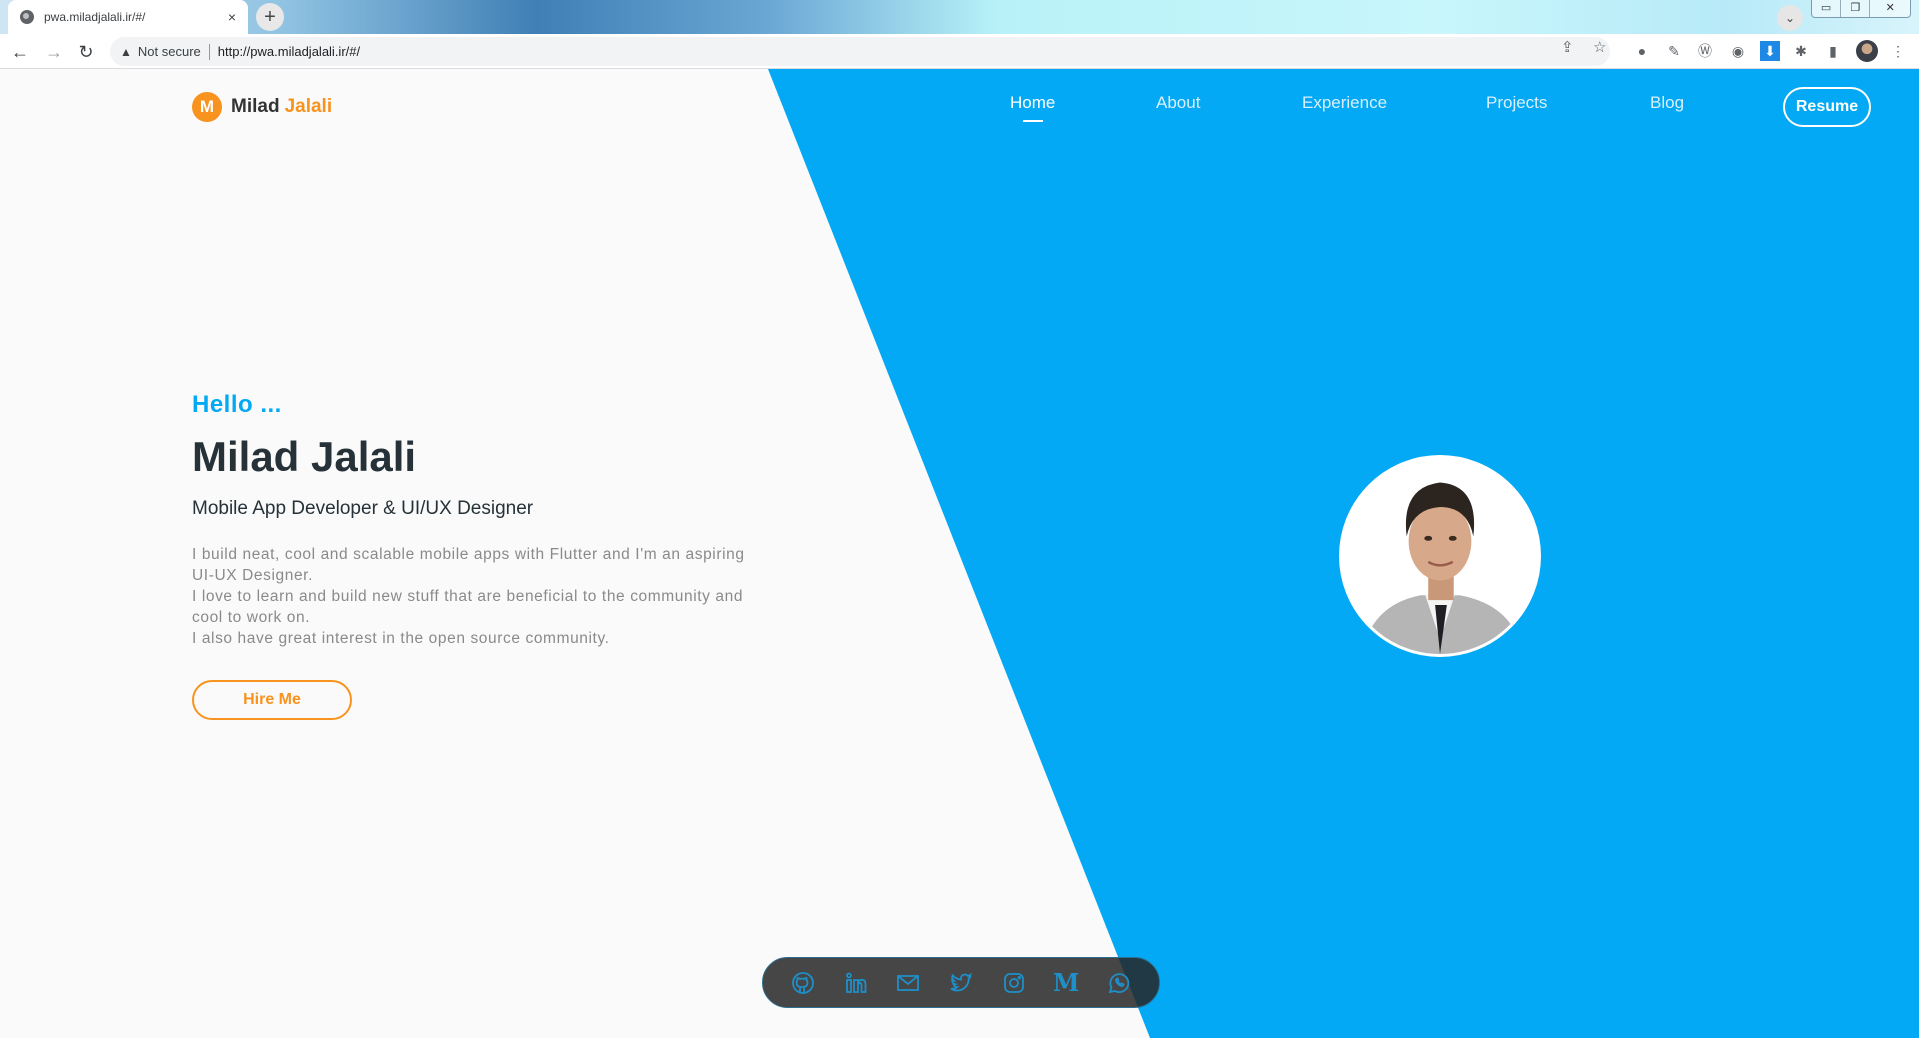 The width and height of the screenshot is (1919, 1038). Describe the element at coordinates (1801, 51) in the screenshot. I see `puzzle-extensions-icon: ✱` at that location.